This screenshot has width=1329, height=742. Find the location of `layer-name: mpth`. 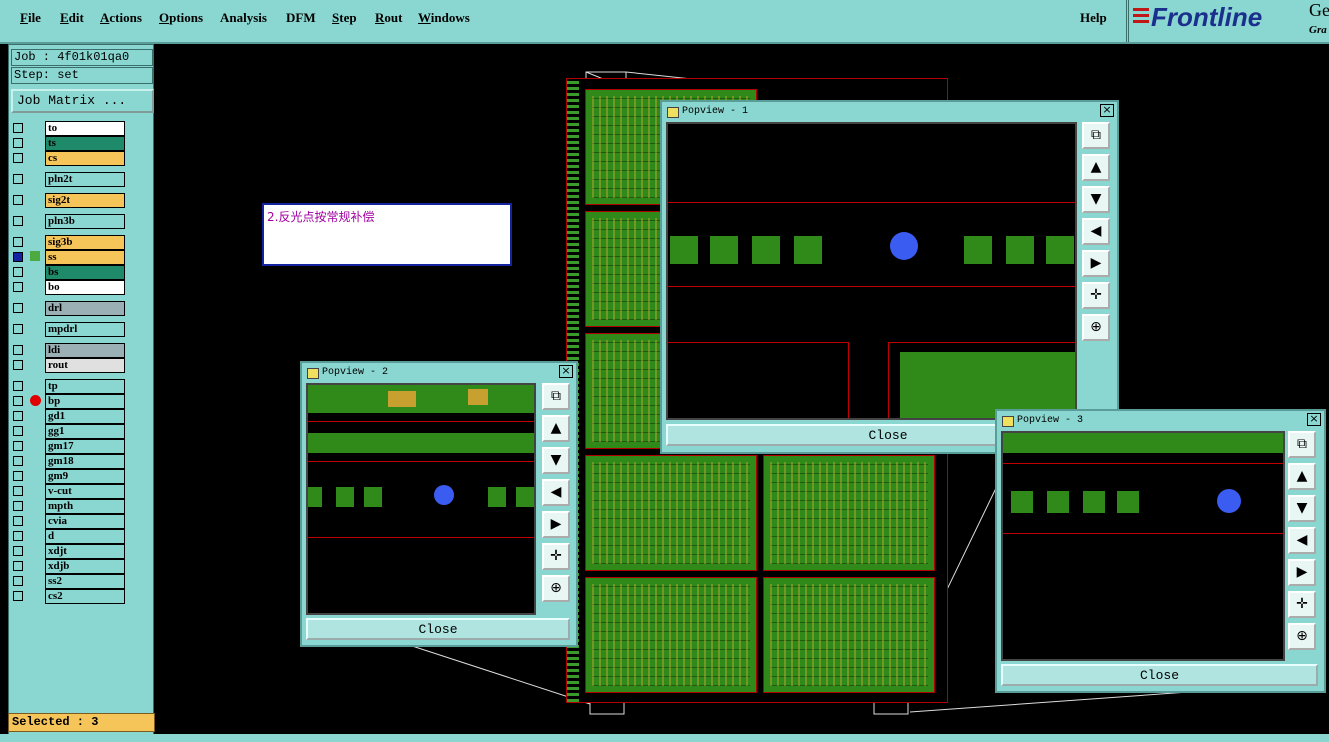

layer-name: mpth is located at coordinates (85, 506).